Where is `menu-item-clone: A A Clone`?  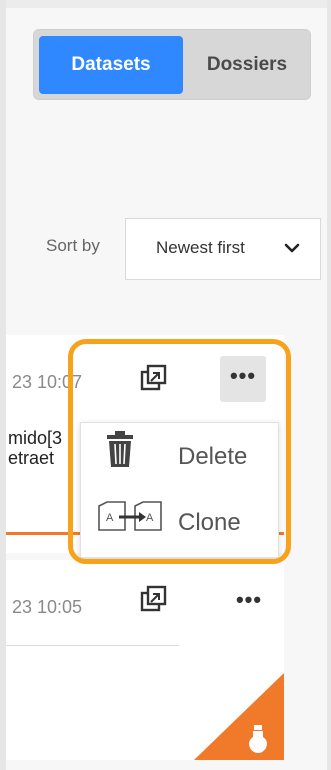 menu-item-clone: A A Clone is located at coordinates (180, 524).